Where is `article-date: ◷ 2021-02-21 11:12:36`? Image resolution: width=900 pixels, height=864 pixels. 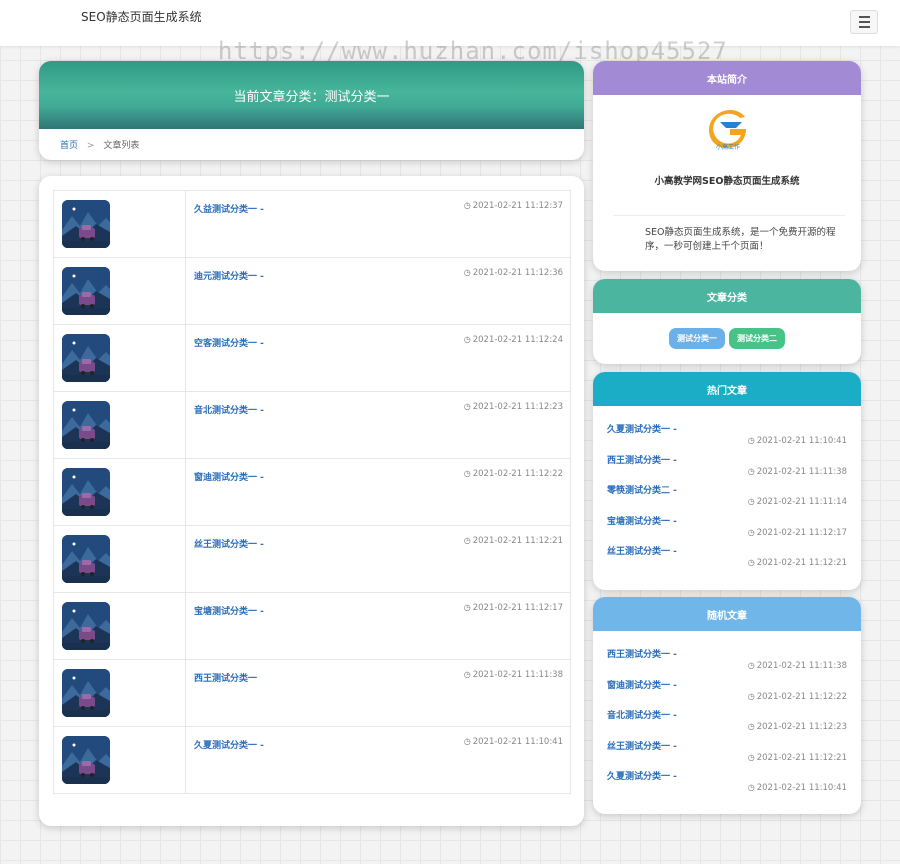
article-date: ◷ 2021-02-21 11:12:36 is located at coordinates (513, 273).